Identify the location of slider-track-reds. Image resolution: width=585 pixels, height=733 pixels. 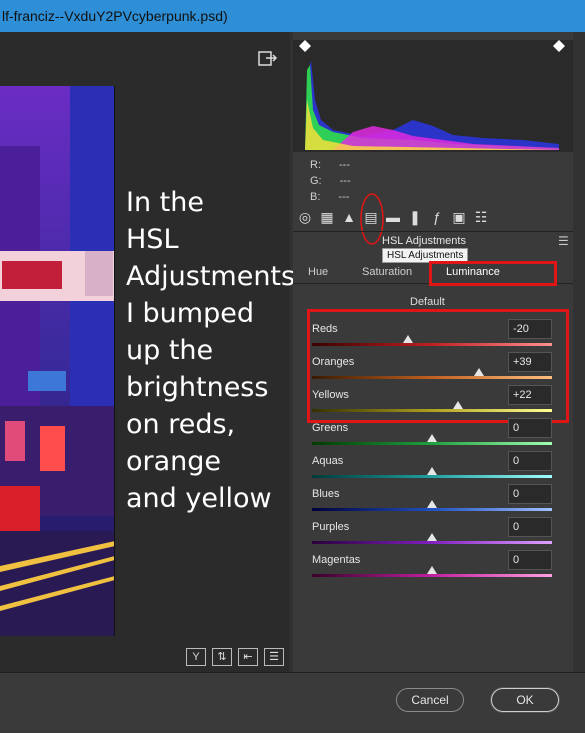
(432, 344).